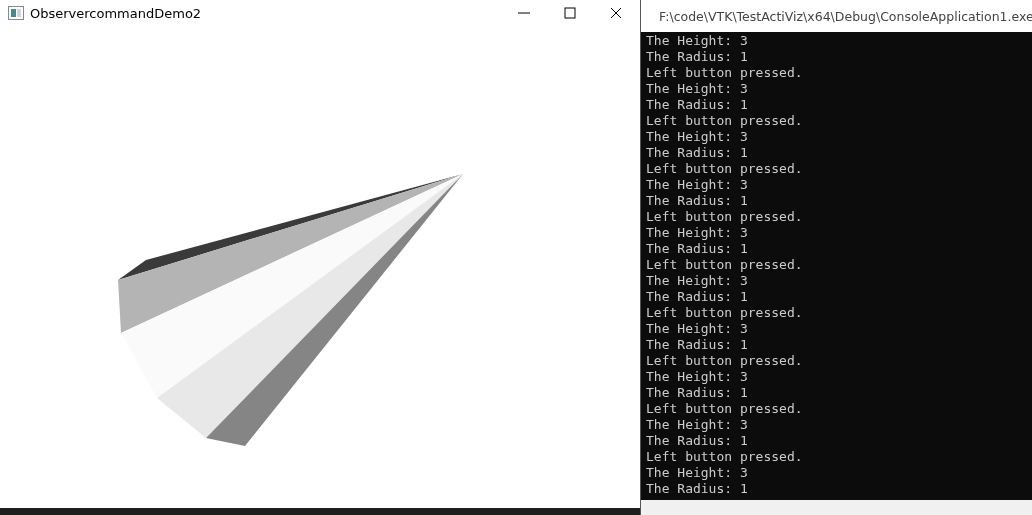 The image size is (1032, 515). I want to click on maximize-icon, so click(570, 13).